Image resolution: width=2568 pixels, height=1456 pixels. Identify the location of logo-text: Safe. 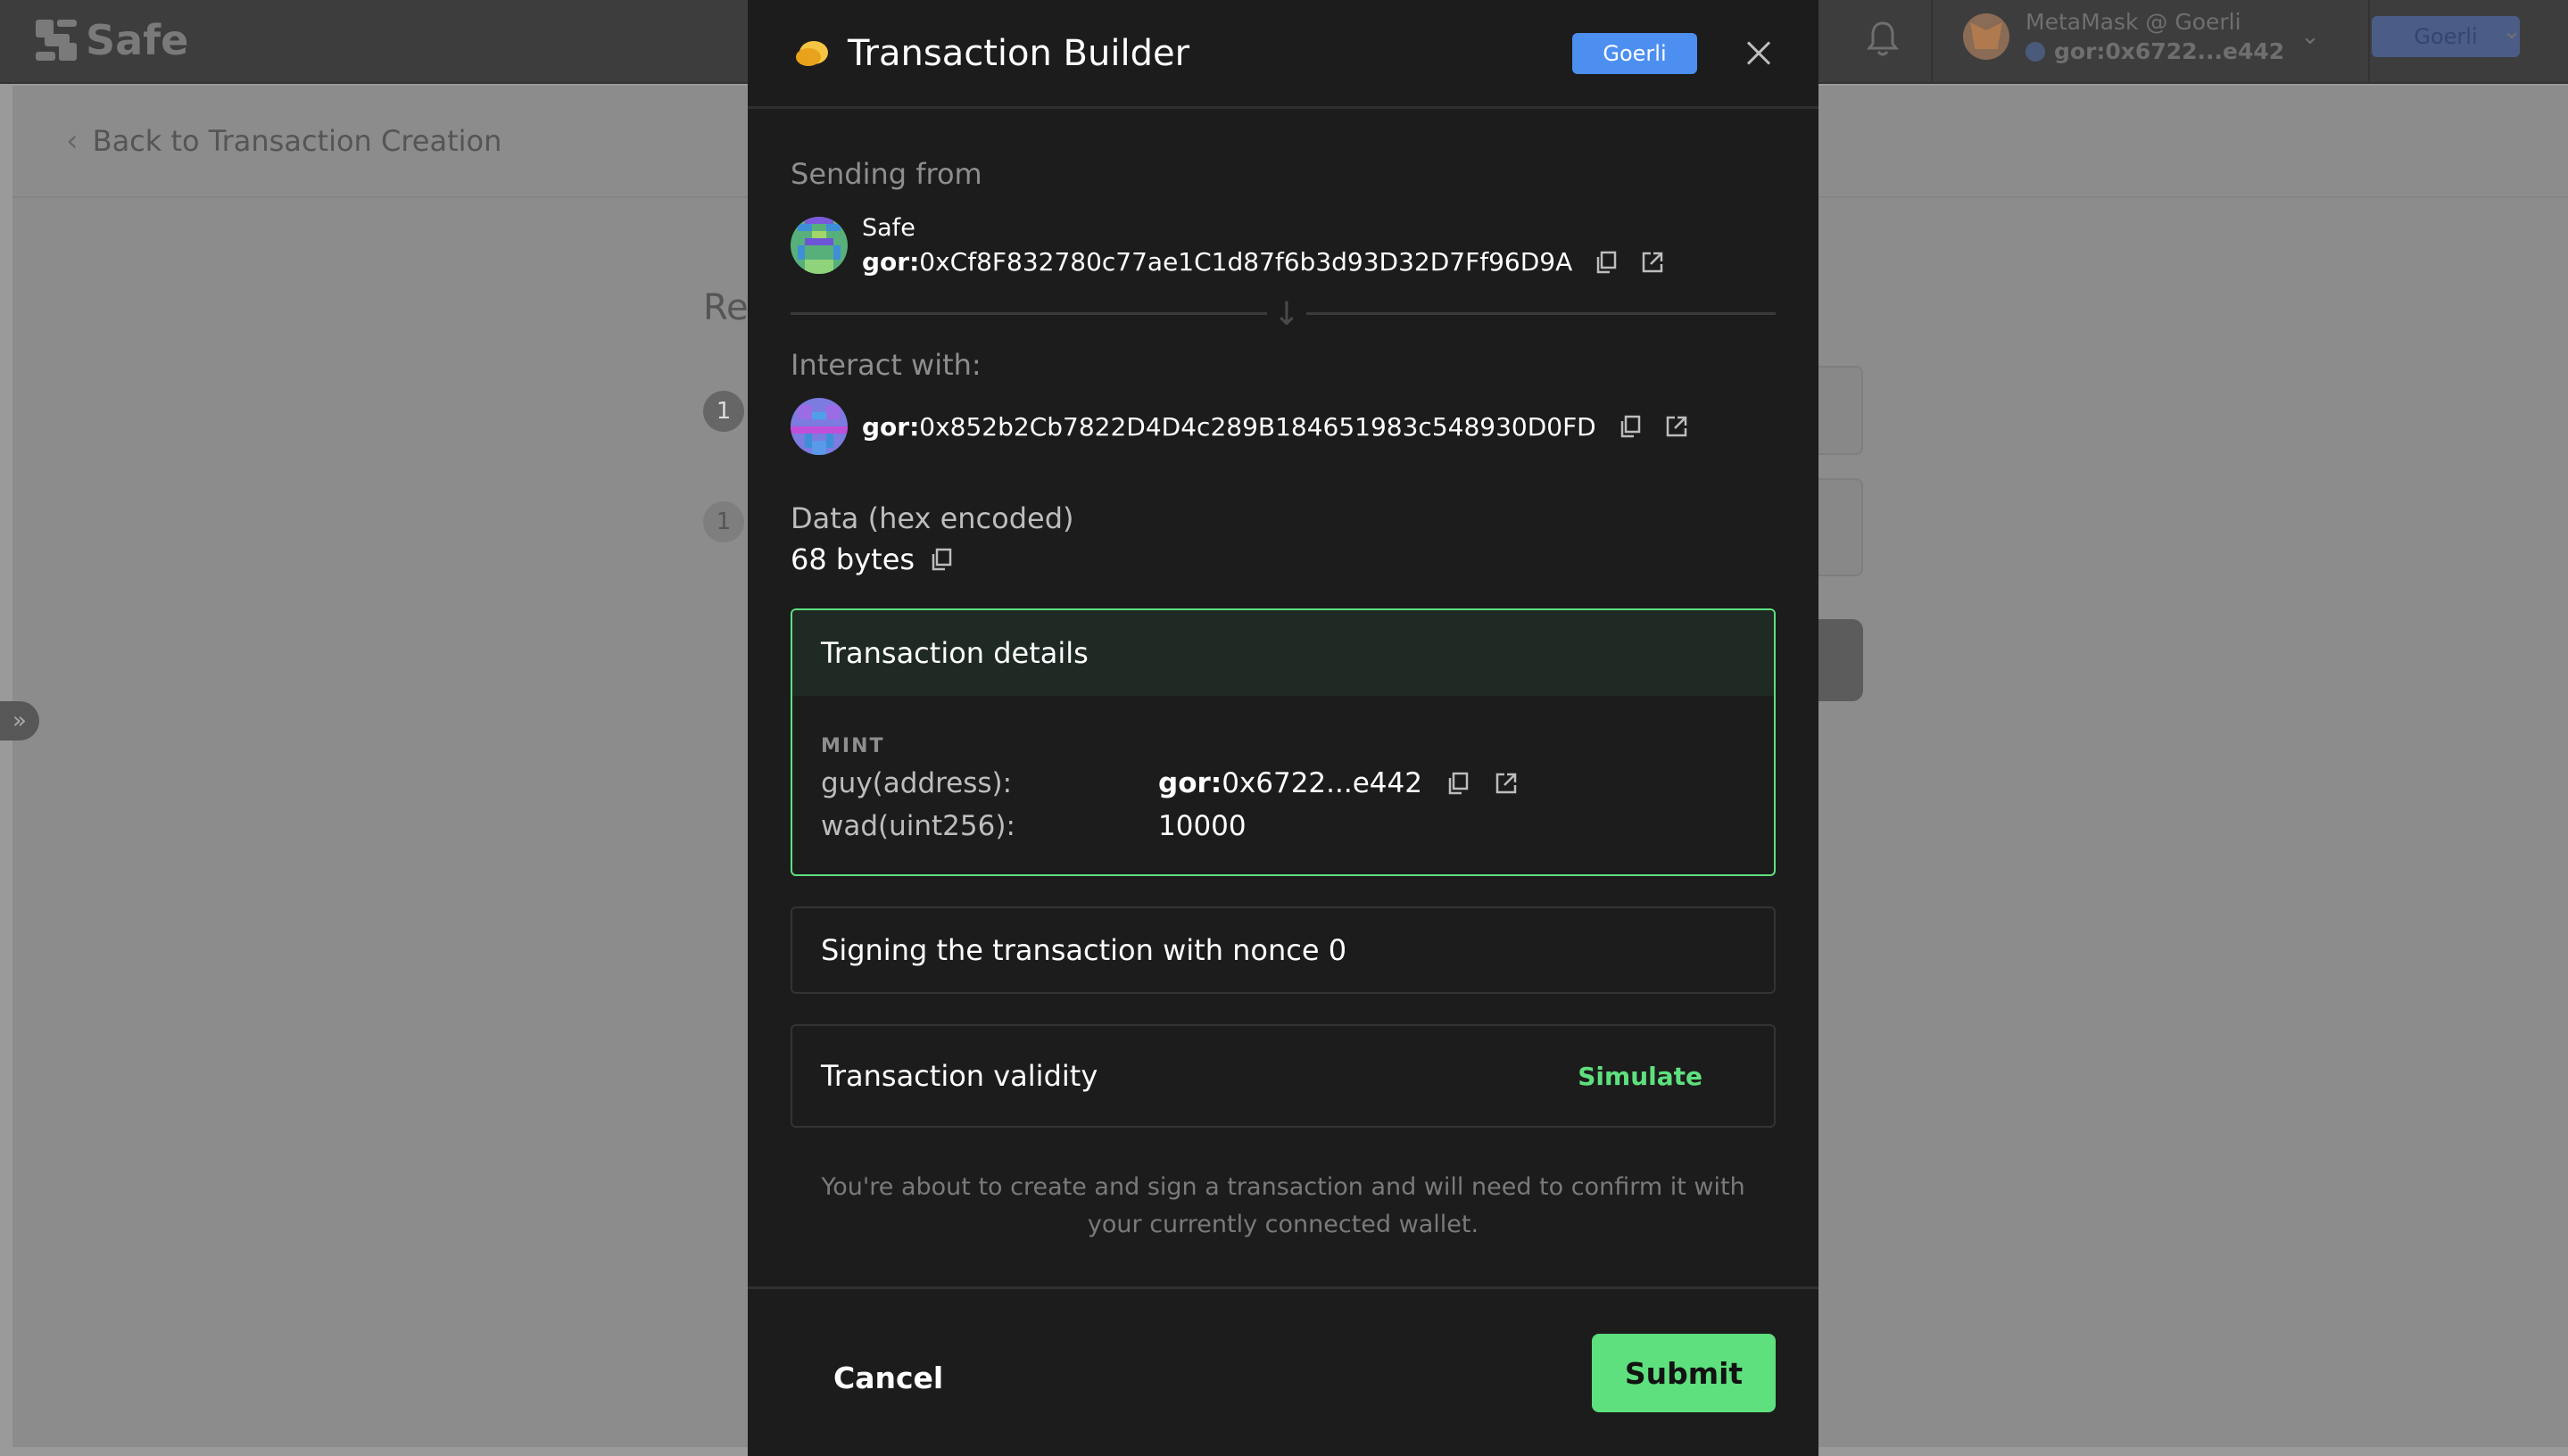
(137, 40).